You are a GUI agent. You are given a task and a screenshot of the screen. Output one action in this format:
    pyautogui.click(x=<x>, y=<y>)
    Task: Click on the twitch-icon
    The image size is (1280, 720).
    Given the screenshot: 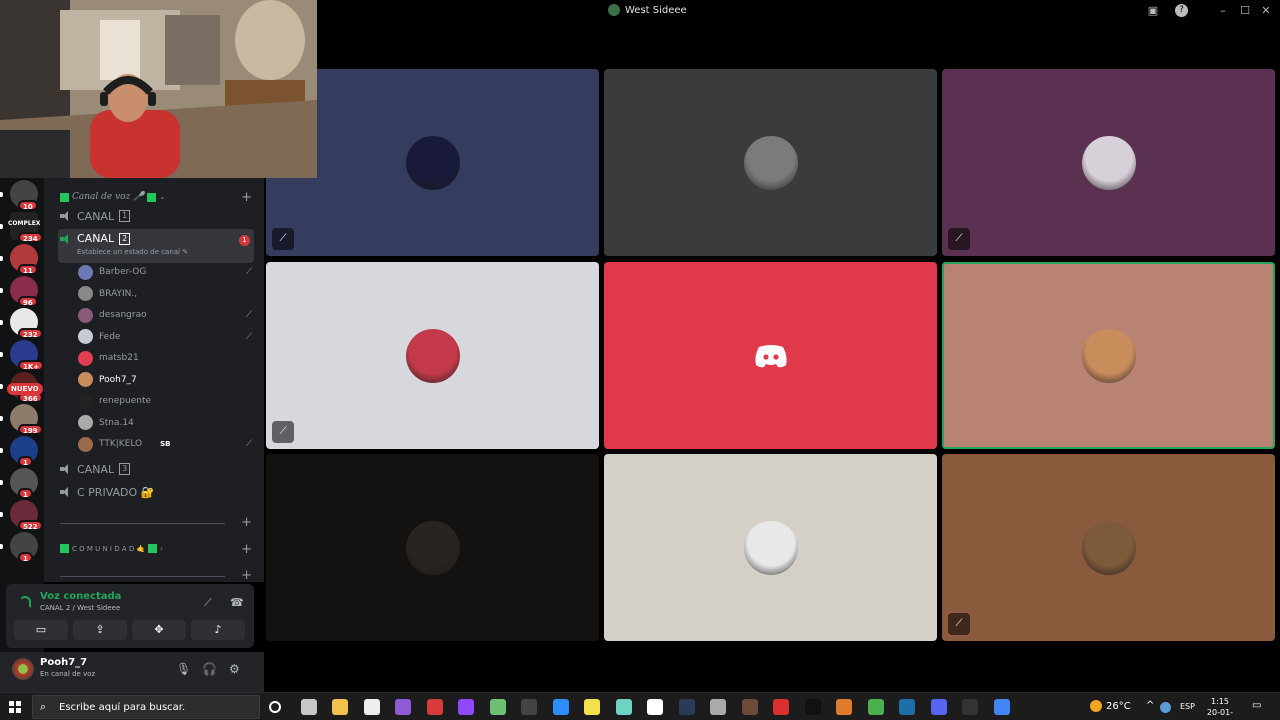 What is the action you would take?
    pyautogui.click(x=466, y=707)
    